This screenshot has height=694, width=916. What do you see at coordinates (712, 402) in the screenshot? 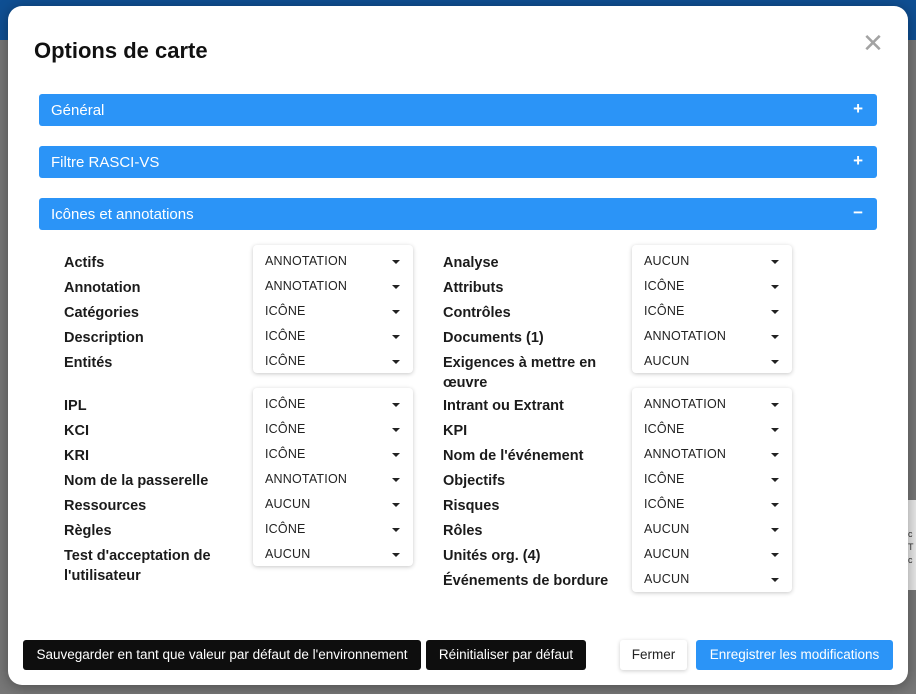
I see `select-intrant-extrant: ANNOTATION` at bounding box center [712, 402].